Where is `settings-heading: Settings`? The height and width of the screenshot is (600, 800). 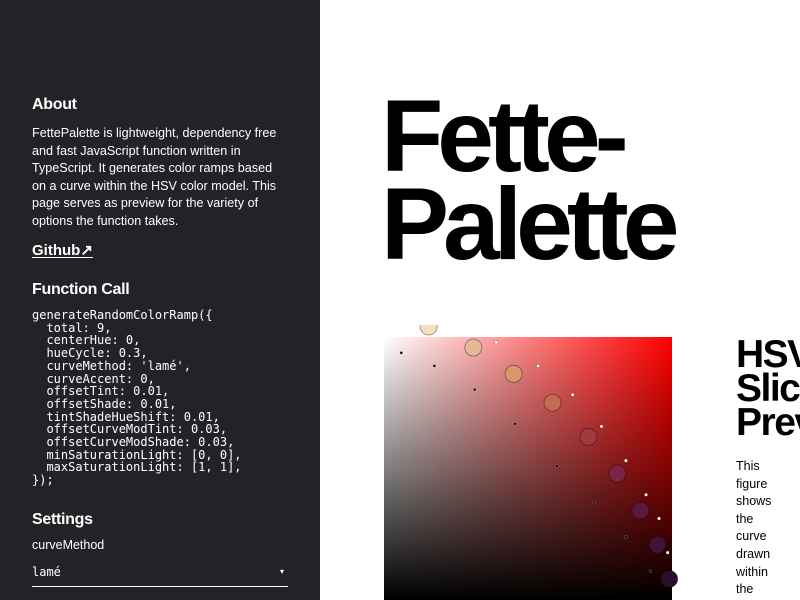
settings-heading: Settings is located at coordinates (62, 519).